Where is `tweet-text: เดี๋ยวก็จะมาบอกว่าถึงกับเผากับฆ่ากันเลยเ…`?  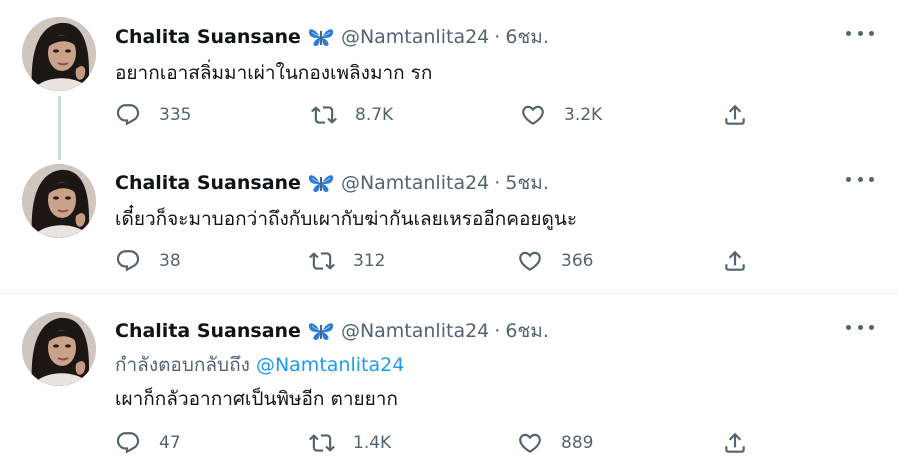
tweet-text: เดี๋ยวก็จะมาบอกว่าถึงกับเผากับฆ่ากันเลยเ… is located at coordinates (346, 219).